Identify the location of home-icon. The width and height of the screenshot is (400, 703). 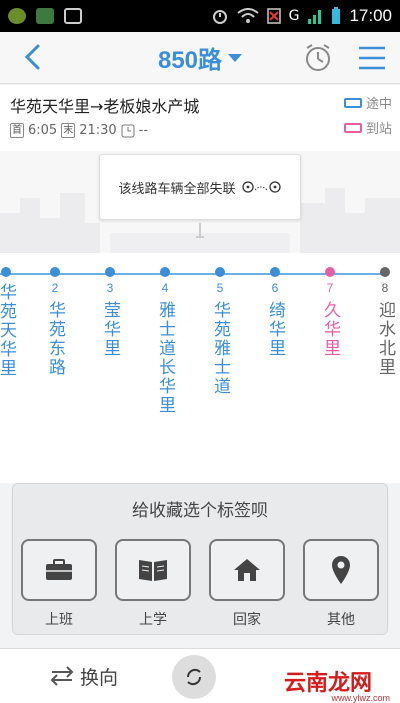
(247, 570).